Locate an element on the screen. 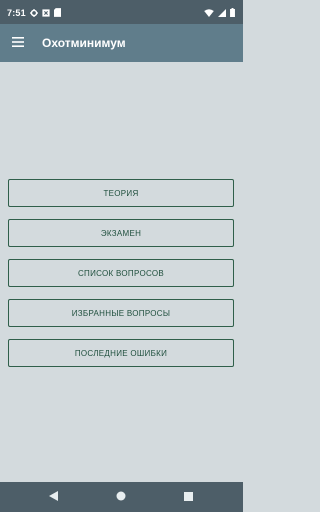  recents-square-icon is located at coordinates (188, 497).